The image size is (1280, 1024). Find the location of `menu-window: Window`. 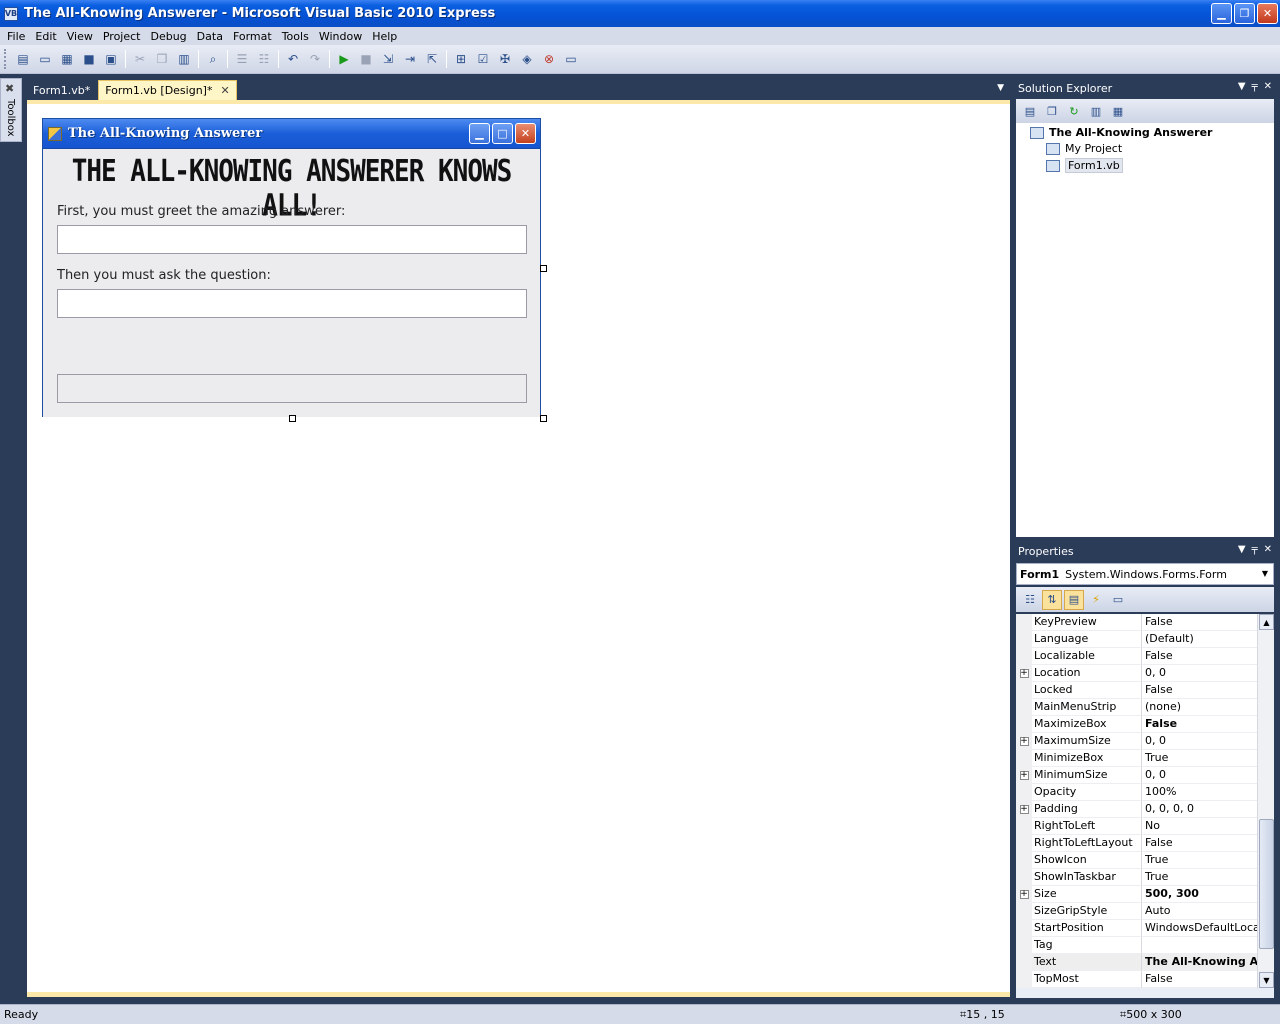

menu-window: Window is located at coordinates (340, 36).